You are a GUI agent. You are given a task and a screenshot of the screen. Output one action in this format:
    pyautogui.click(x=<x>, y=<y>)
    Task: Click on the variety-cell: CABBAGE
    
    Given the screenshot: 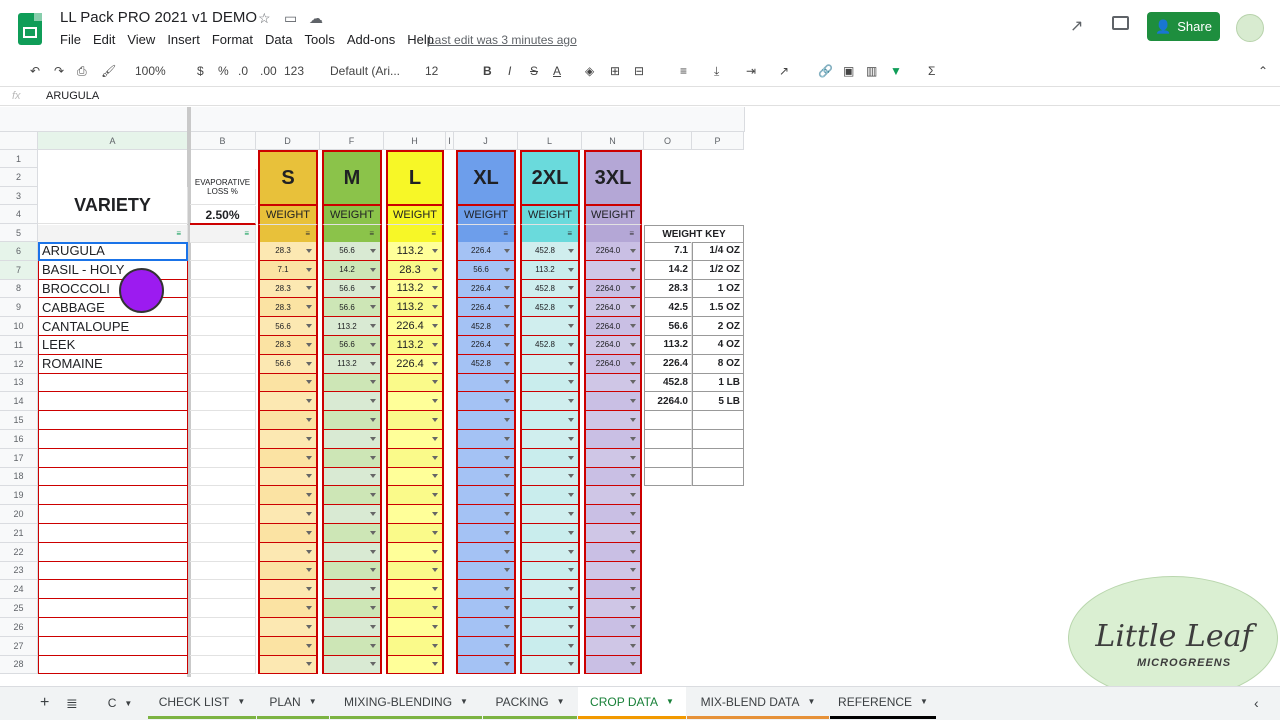 What is the action you would take?
    pyautogui.click(x=113, y=308)
    